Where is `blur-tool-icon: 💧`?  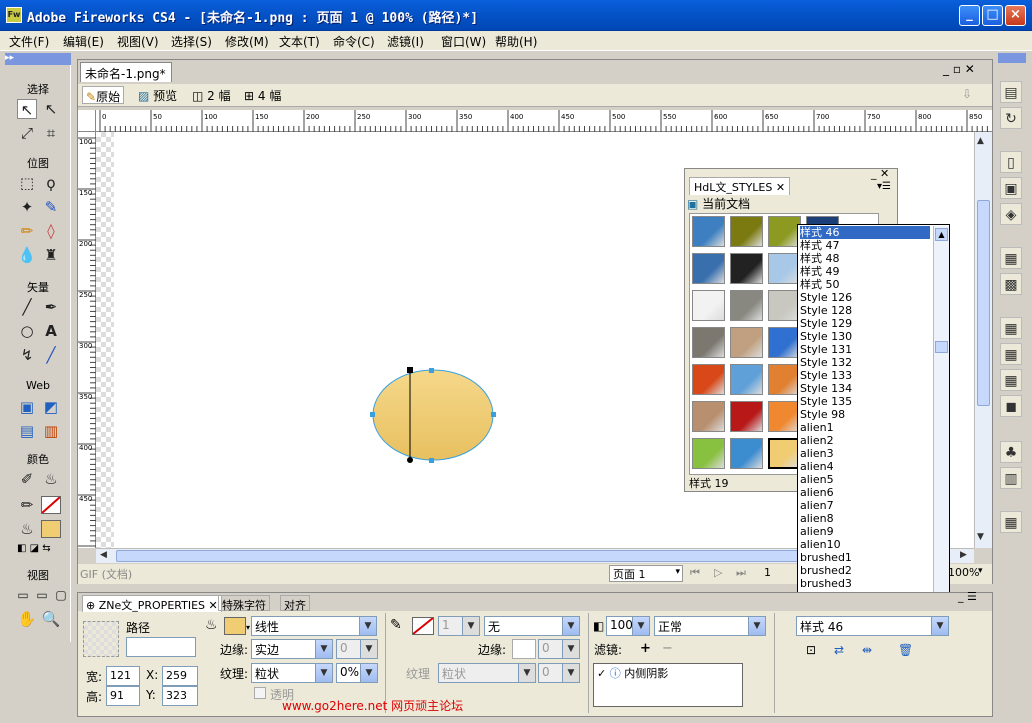
blur-tool-icon: 💧 is located at coordinates (27, 255).